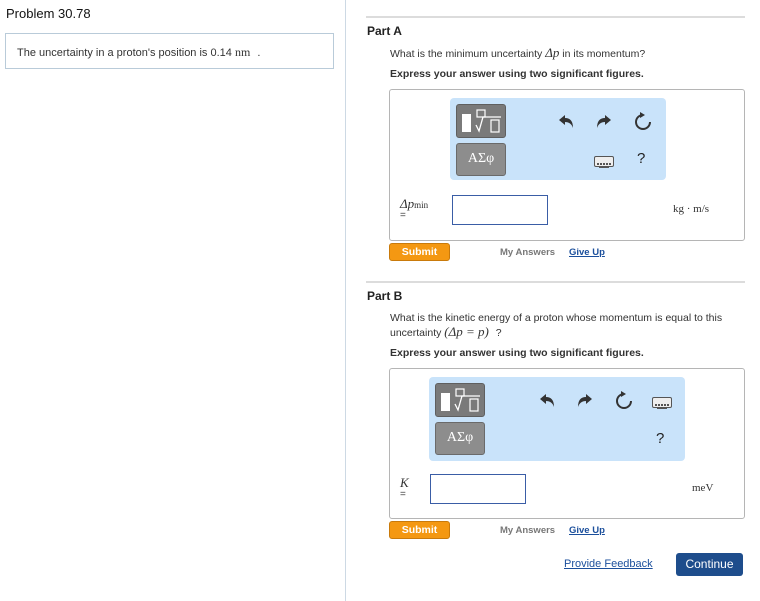  I want to click on part-b-help-button: ?, so click(660, 438).